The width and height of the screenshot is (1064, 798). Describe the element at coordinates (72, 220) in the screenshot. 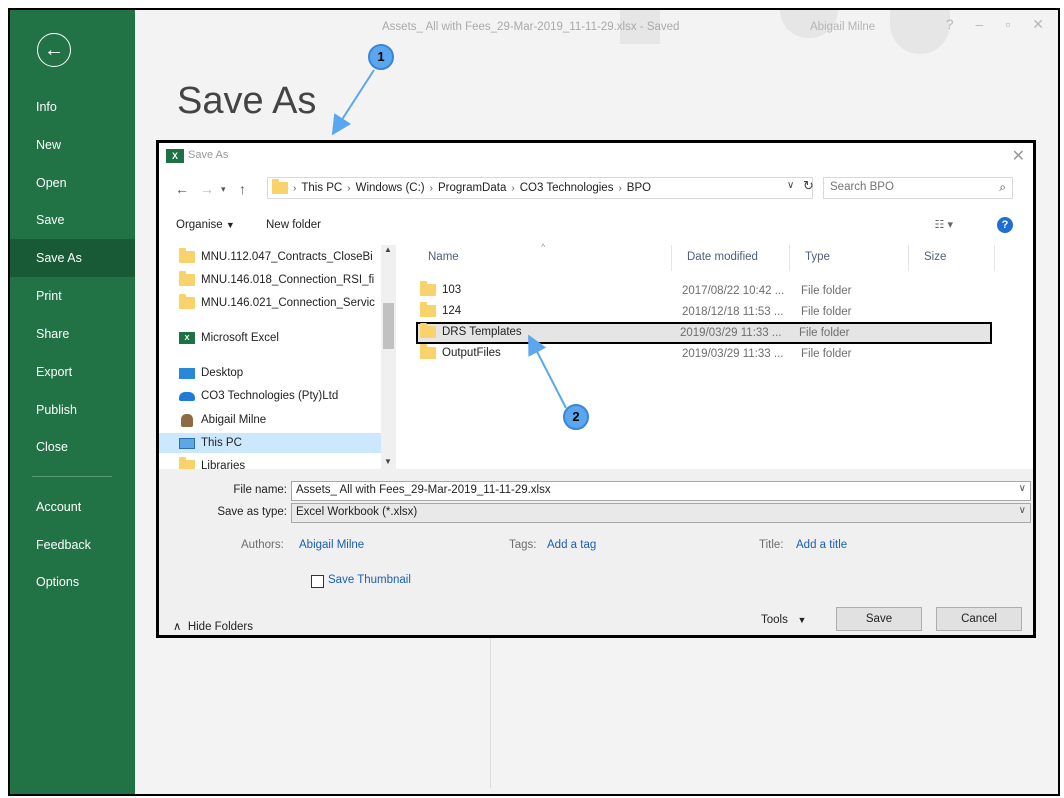

I see `sidebar-item-save: Save` at that location.